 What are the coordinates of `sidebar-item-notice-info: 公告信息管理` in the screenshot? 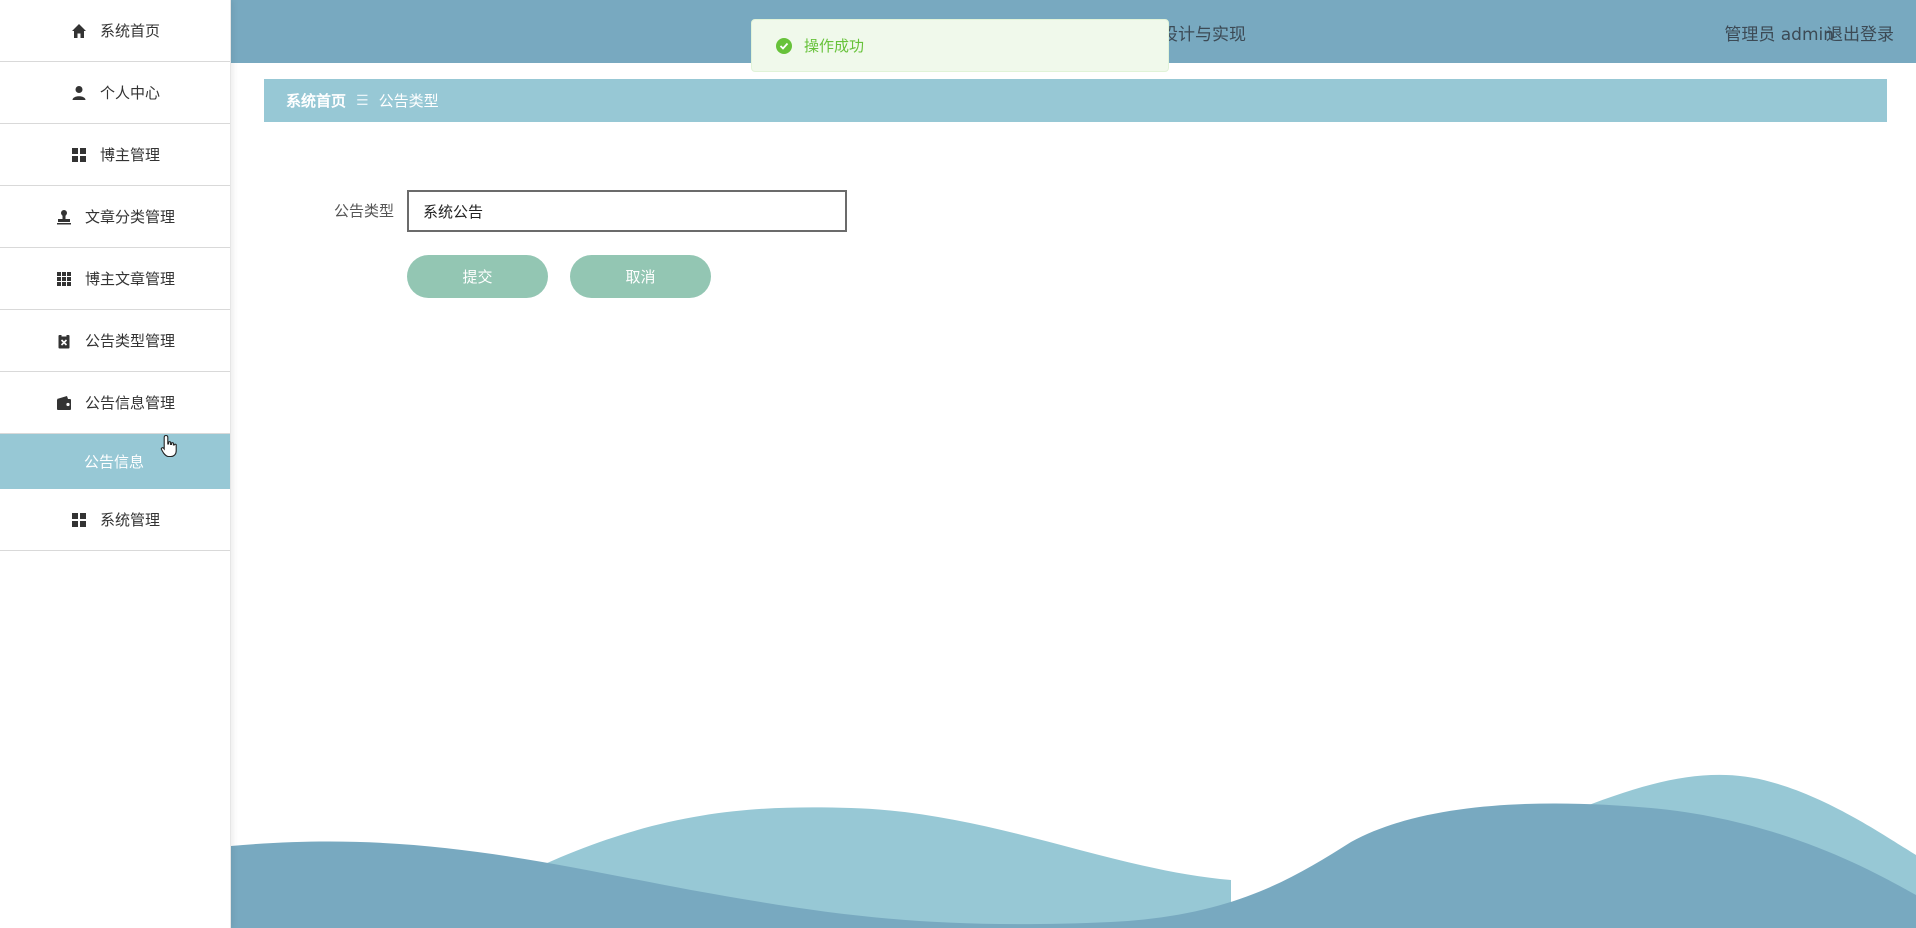 It's located at (115, 403).